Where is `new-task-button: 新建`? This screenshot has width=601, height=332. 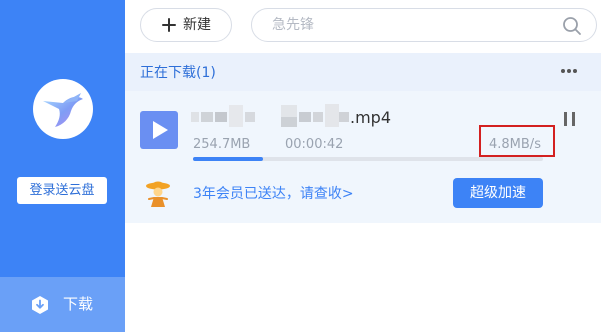 new-task-button: 新建 is located at coordinates (186, 25).